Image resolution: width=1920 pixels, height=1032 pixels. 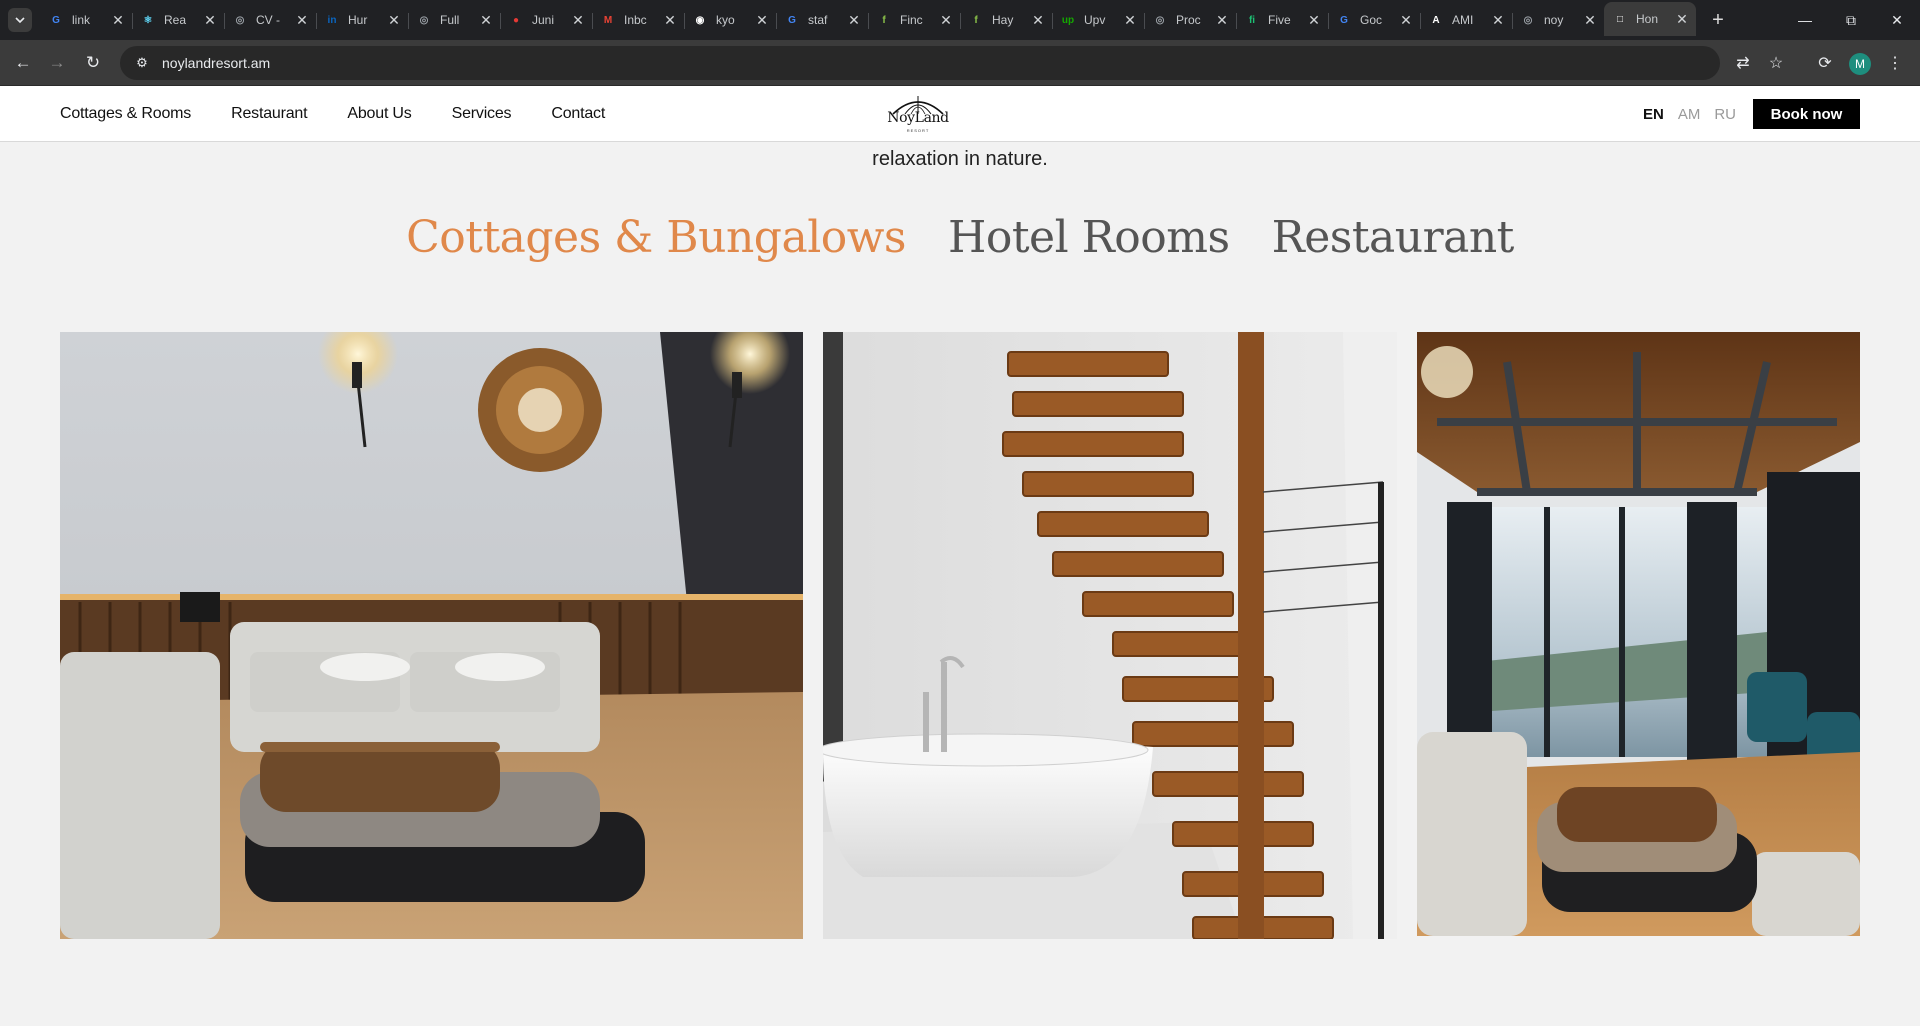 I want to click on tab-search-button, so click(x=20, y=20).